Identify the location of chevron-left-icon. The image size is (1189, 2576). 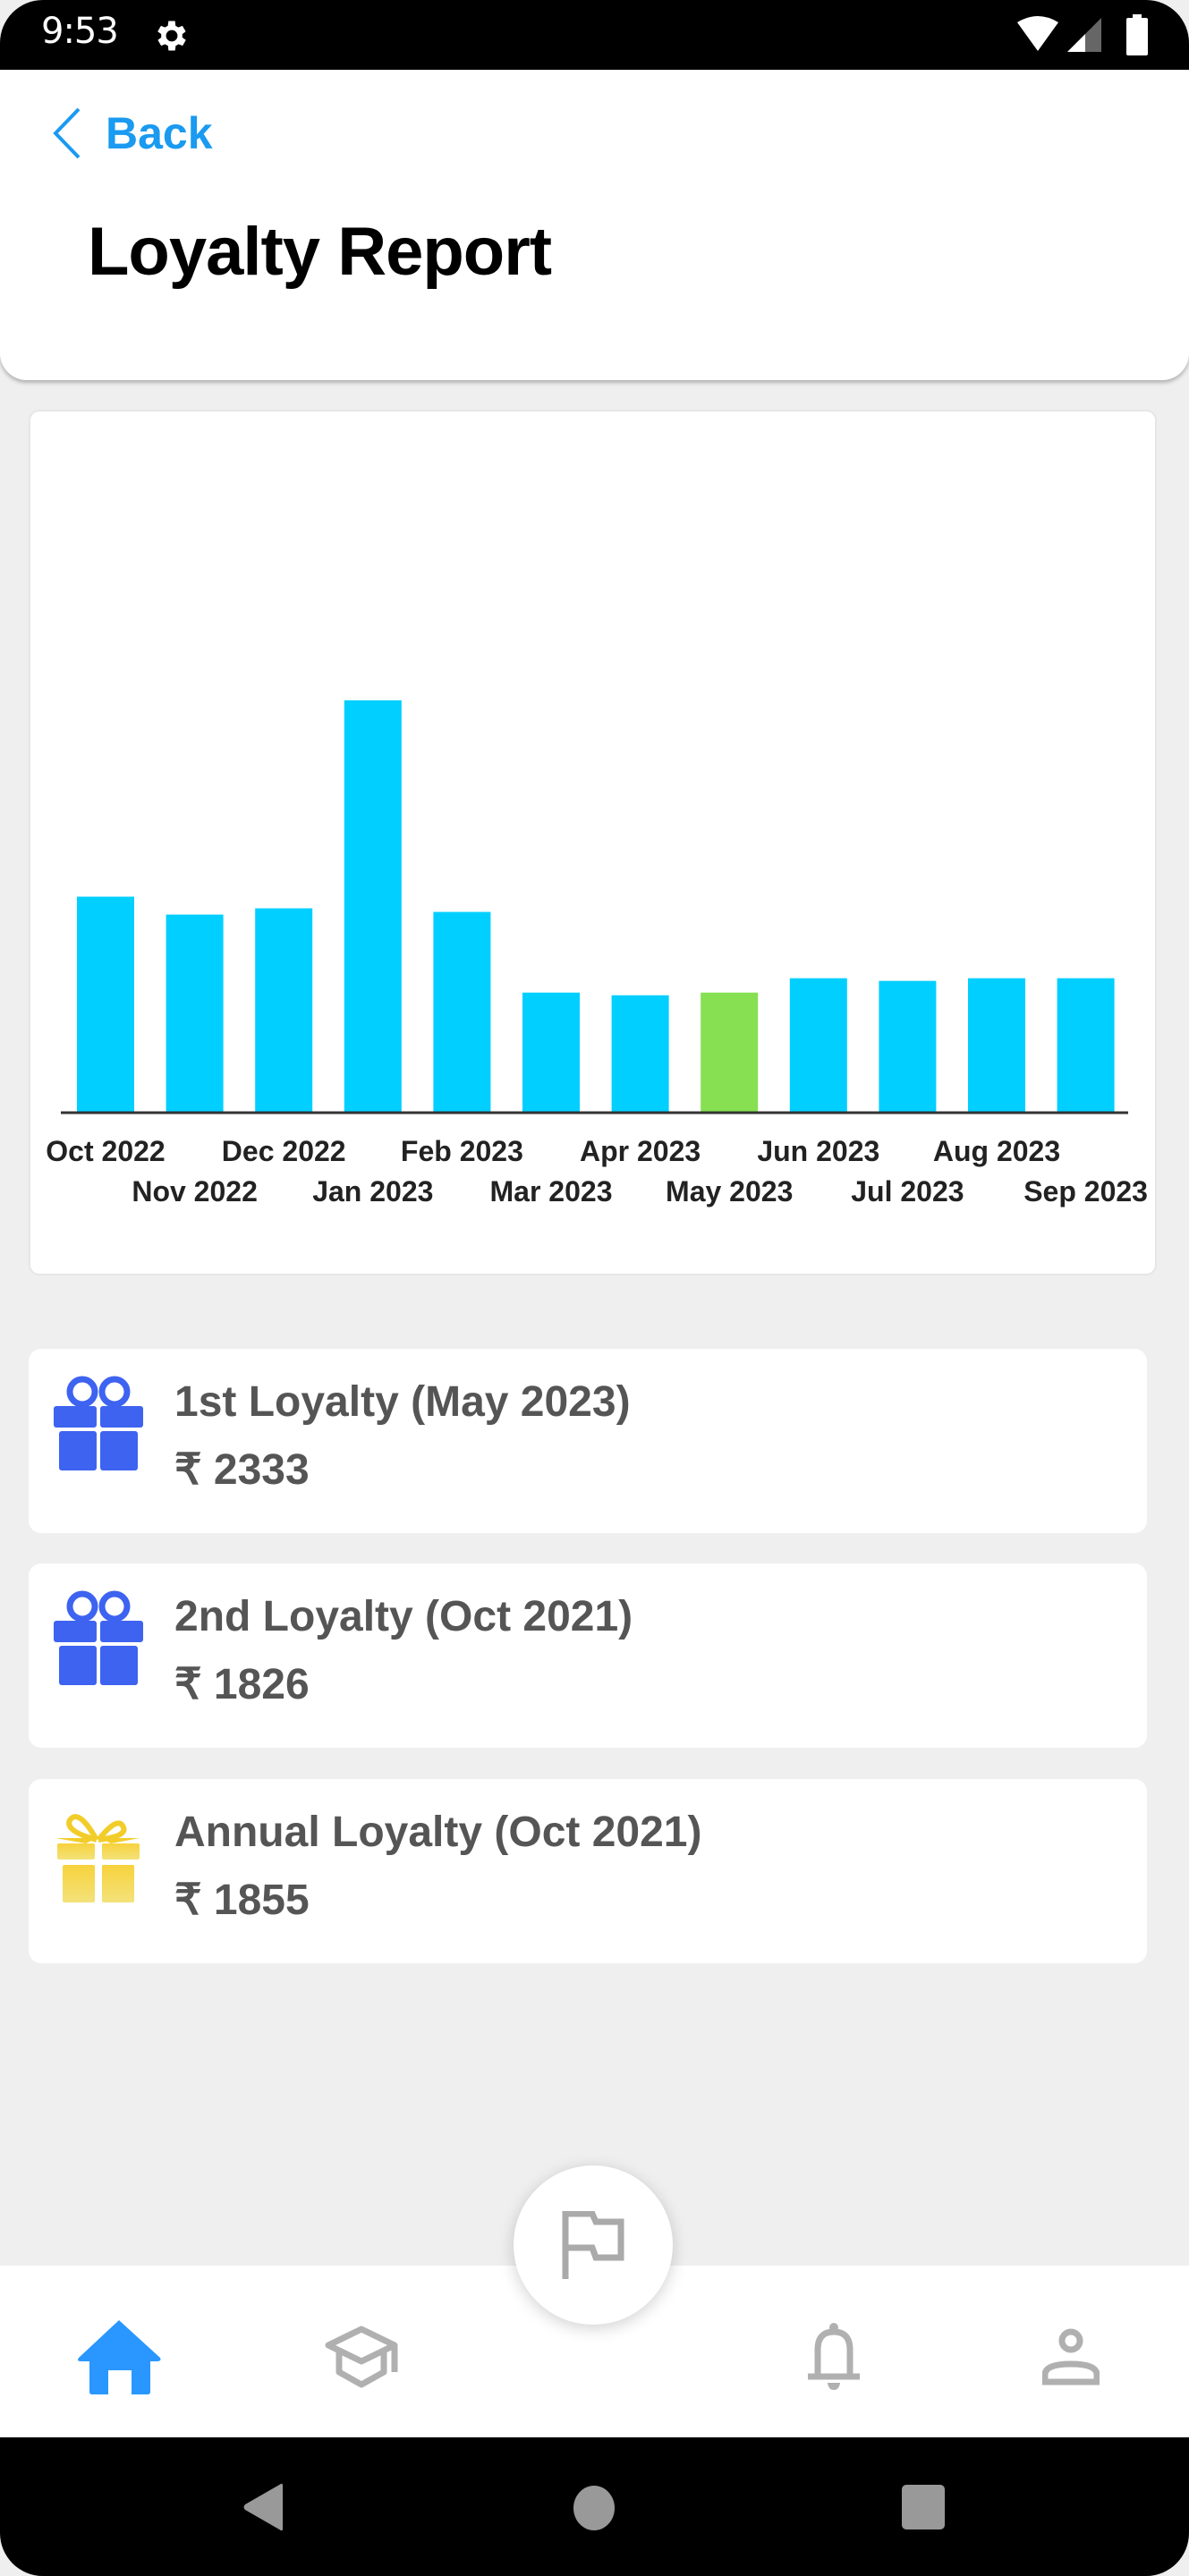
(67, 133).